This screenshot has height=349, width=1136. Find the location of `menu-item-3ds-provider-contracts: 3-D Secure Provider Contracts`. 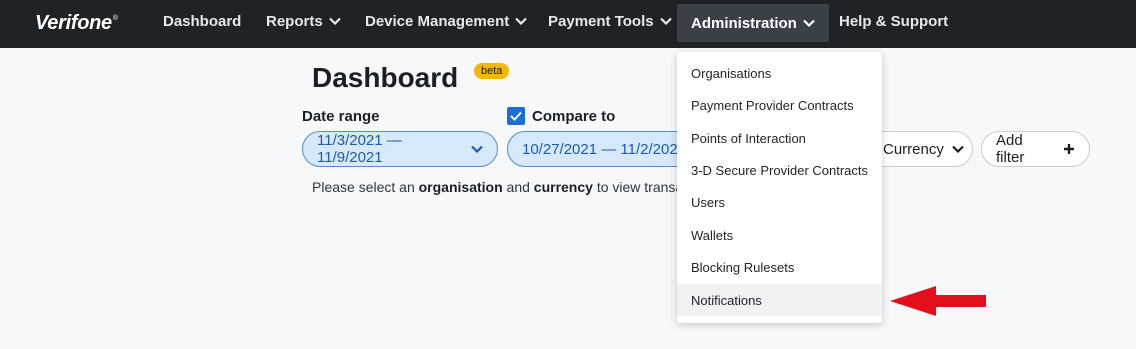

menu-item-3ds-provider-contracts: 3-D Secure Provider Contracts is located at coordinates (779, 170).